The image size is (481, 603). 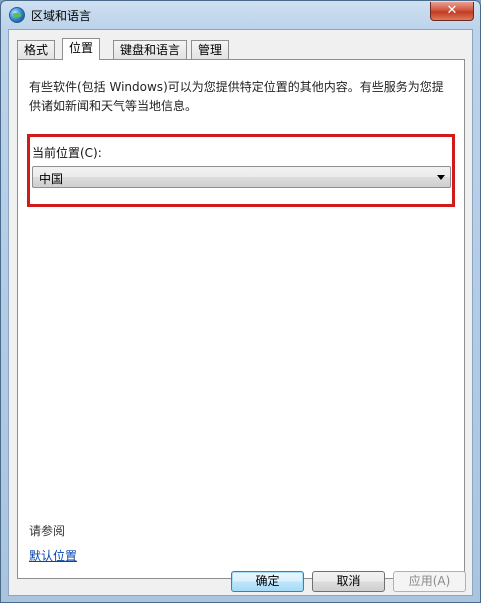 I want to click on current-location-value: 中国, so click(x=51, y=179).